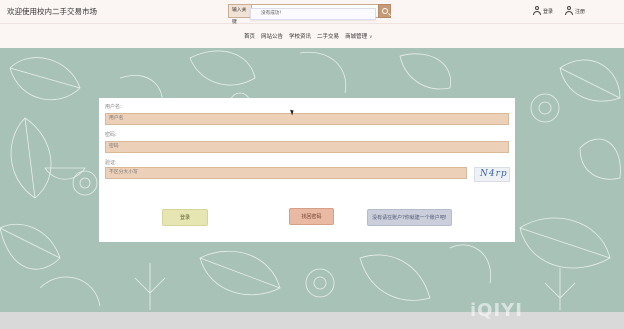 The width and height of the screenshot is (624, 329). What do you see at coordinates (249, 36) in the screenshot?
I see `nav-item-home: 首页` at bounding box center [249, 36].